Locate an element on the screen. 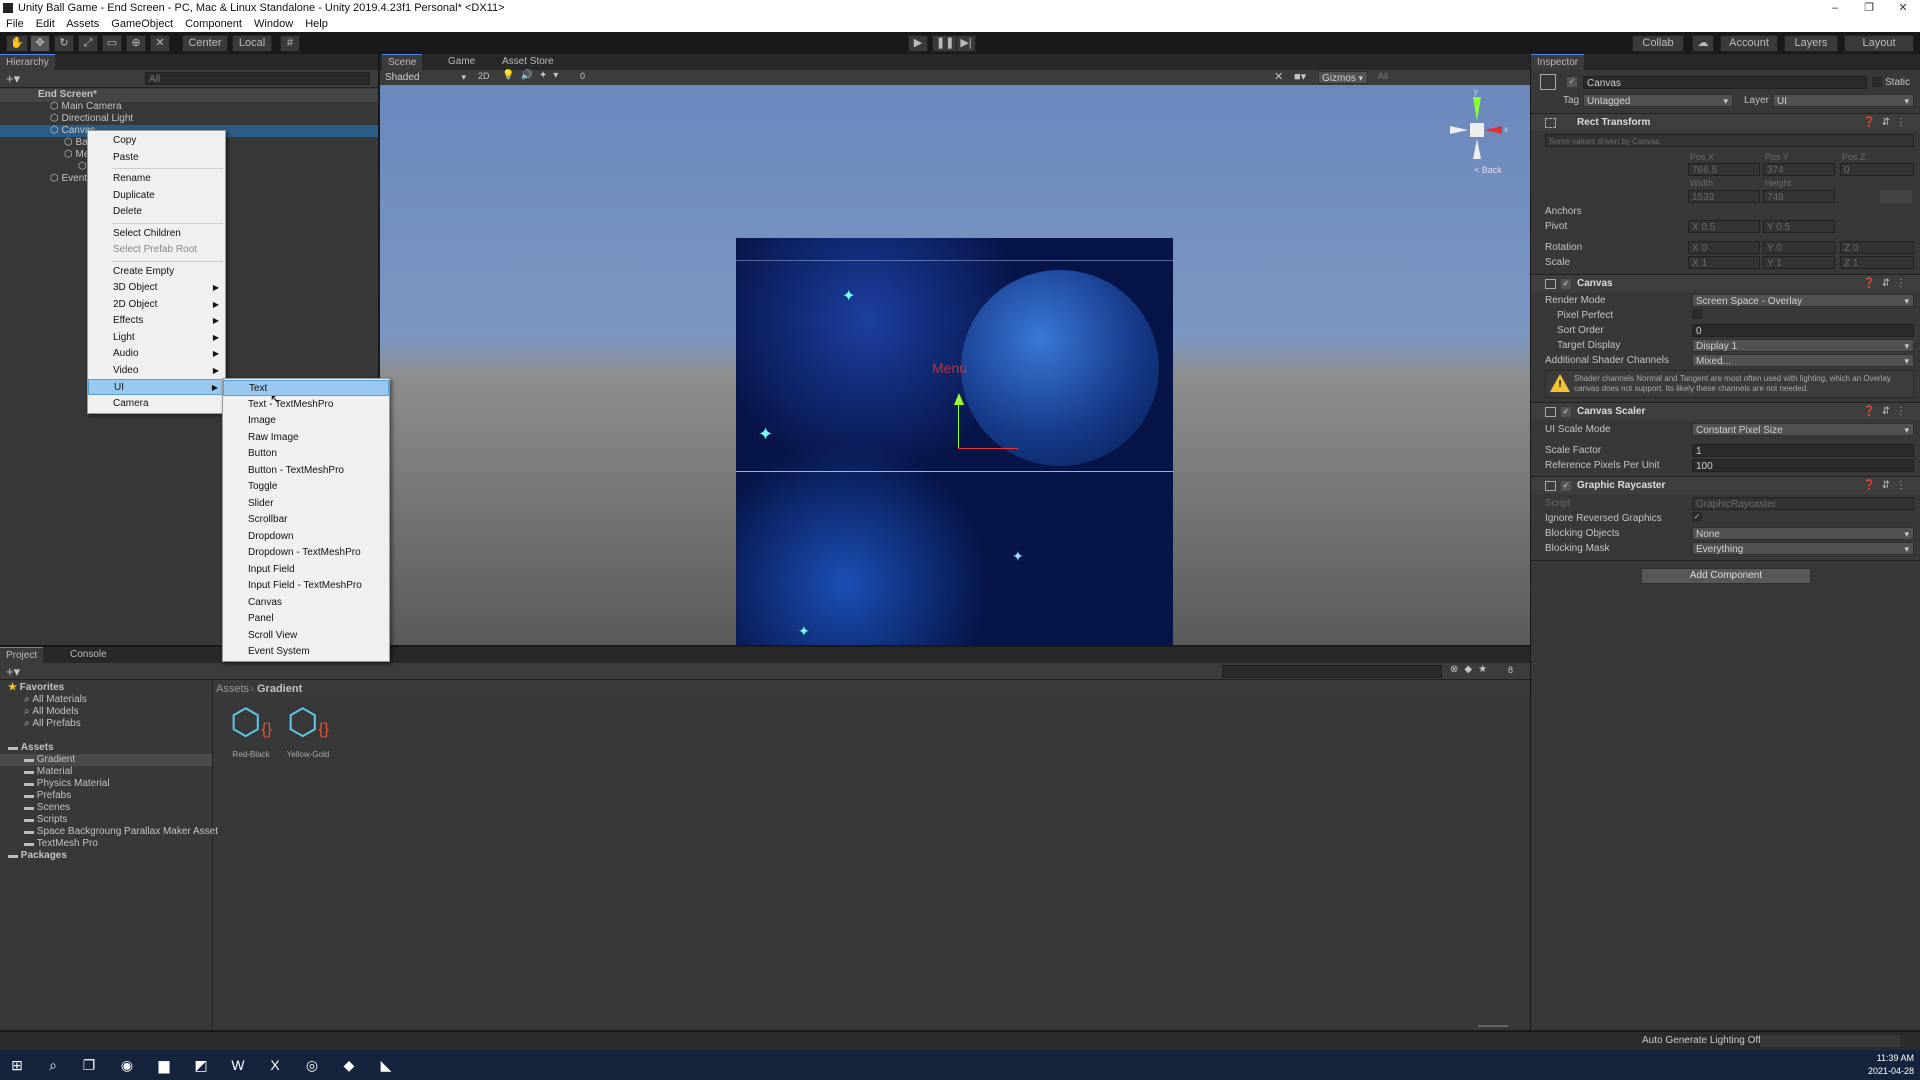 The height and width of the screenshot is (1080, 1920). transform-tool-icon: ⊕ is located at coordinates (136, 43).